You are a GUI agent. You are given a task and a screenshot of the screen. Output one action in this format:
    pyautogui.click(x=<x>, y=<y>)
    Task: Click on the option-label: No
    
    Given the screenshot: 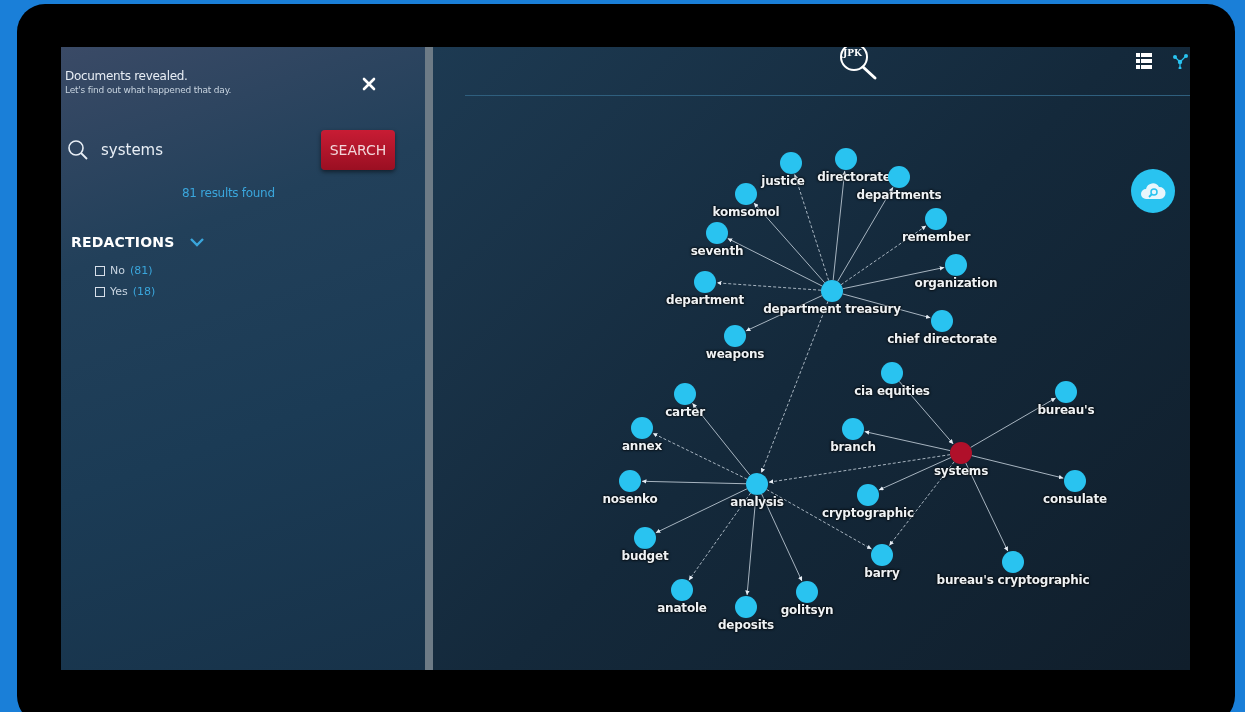 What is the action you would take?
    pyautogui.click(x=117, y=270)
    